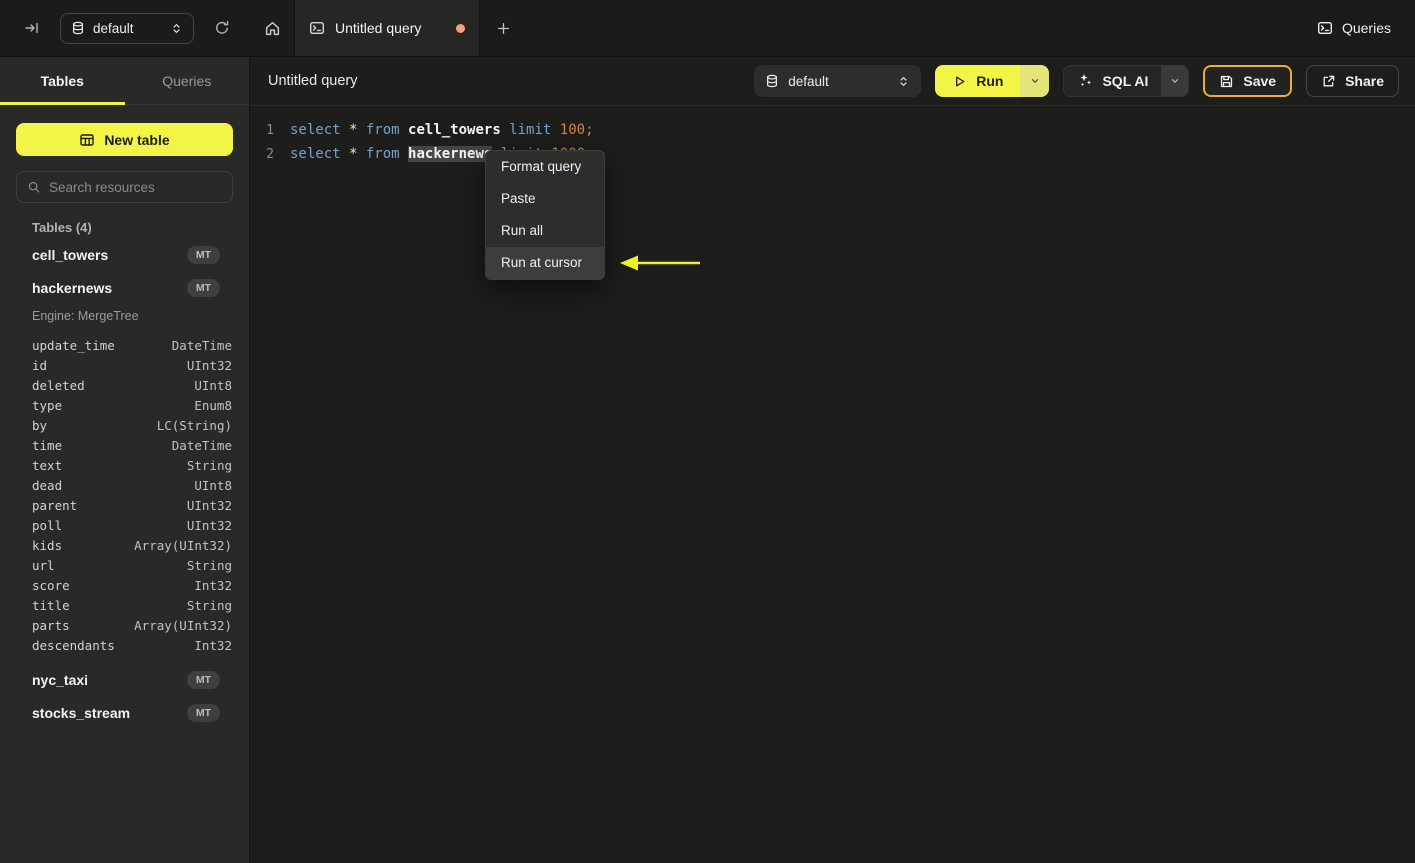 Image resolution: width=1415 pixels, height=863 pixels. What do you see at coordinates (1352, 81) in the screenshot?
I see `share-button: Share` at bounding box center [1352, 81].